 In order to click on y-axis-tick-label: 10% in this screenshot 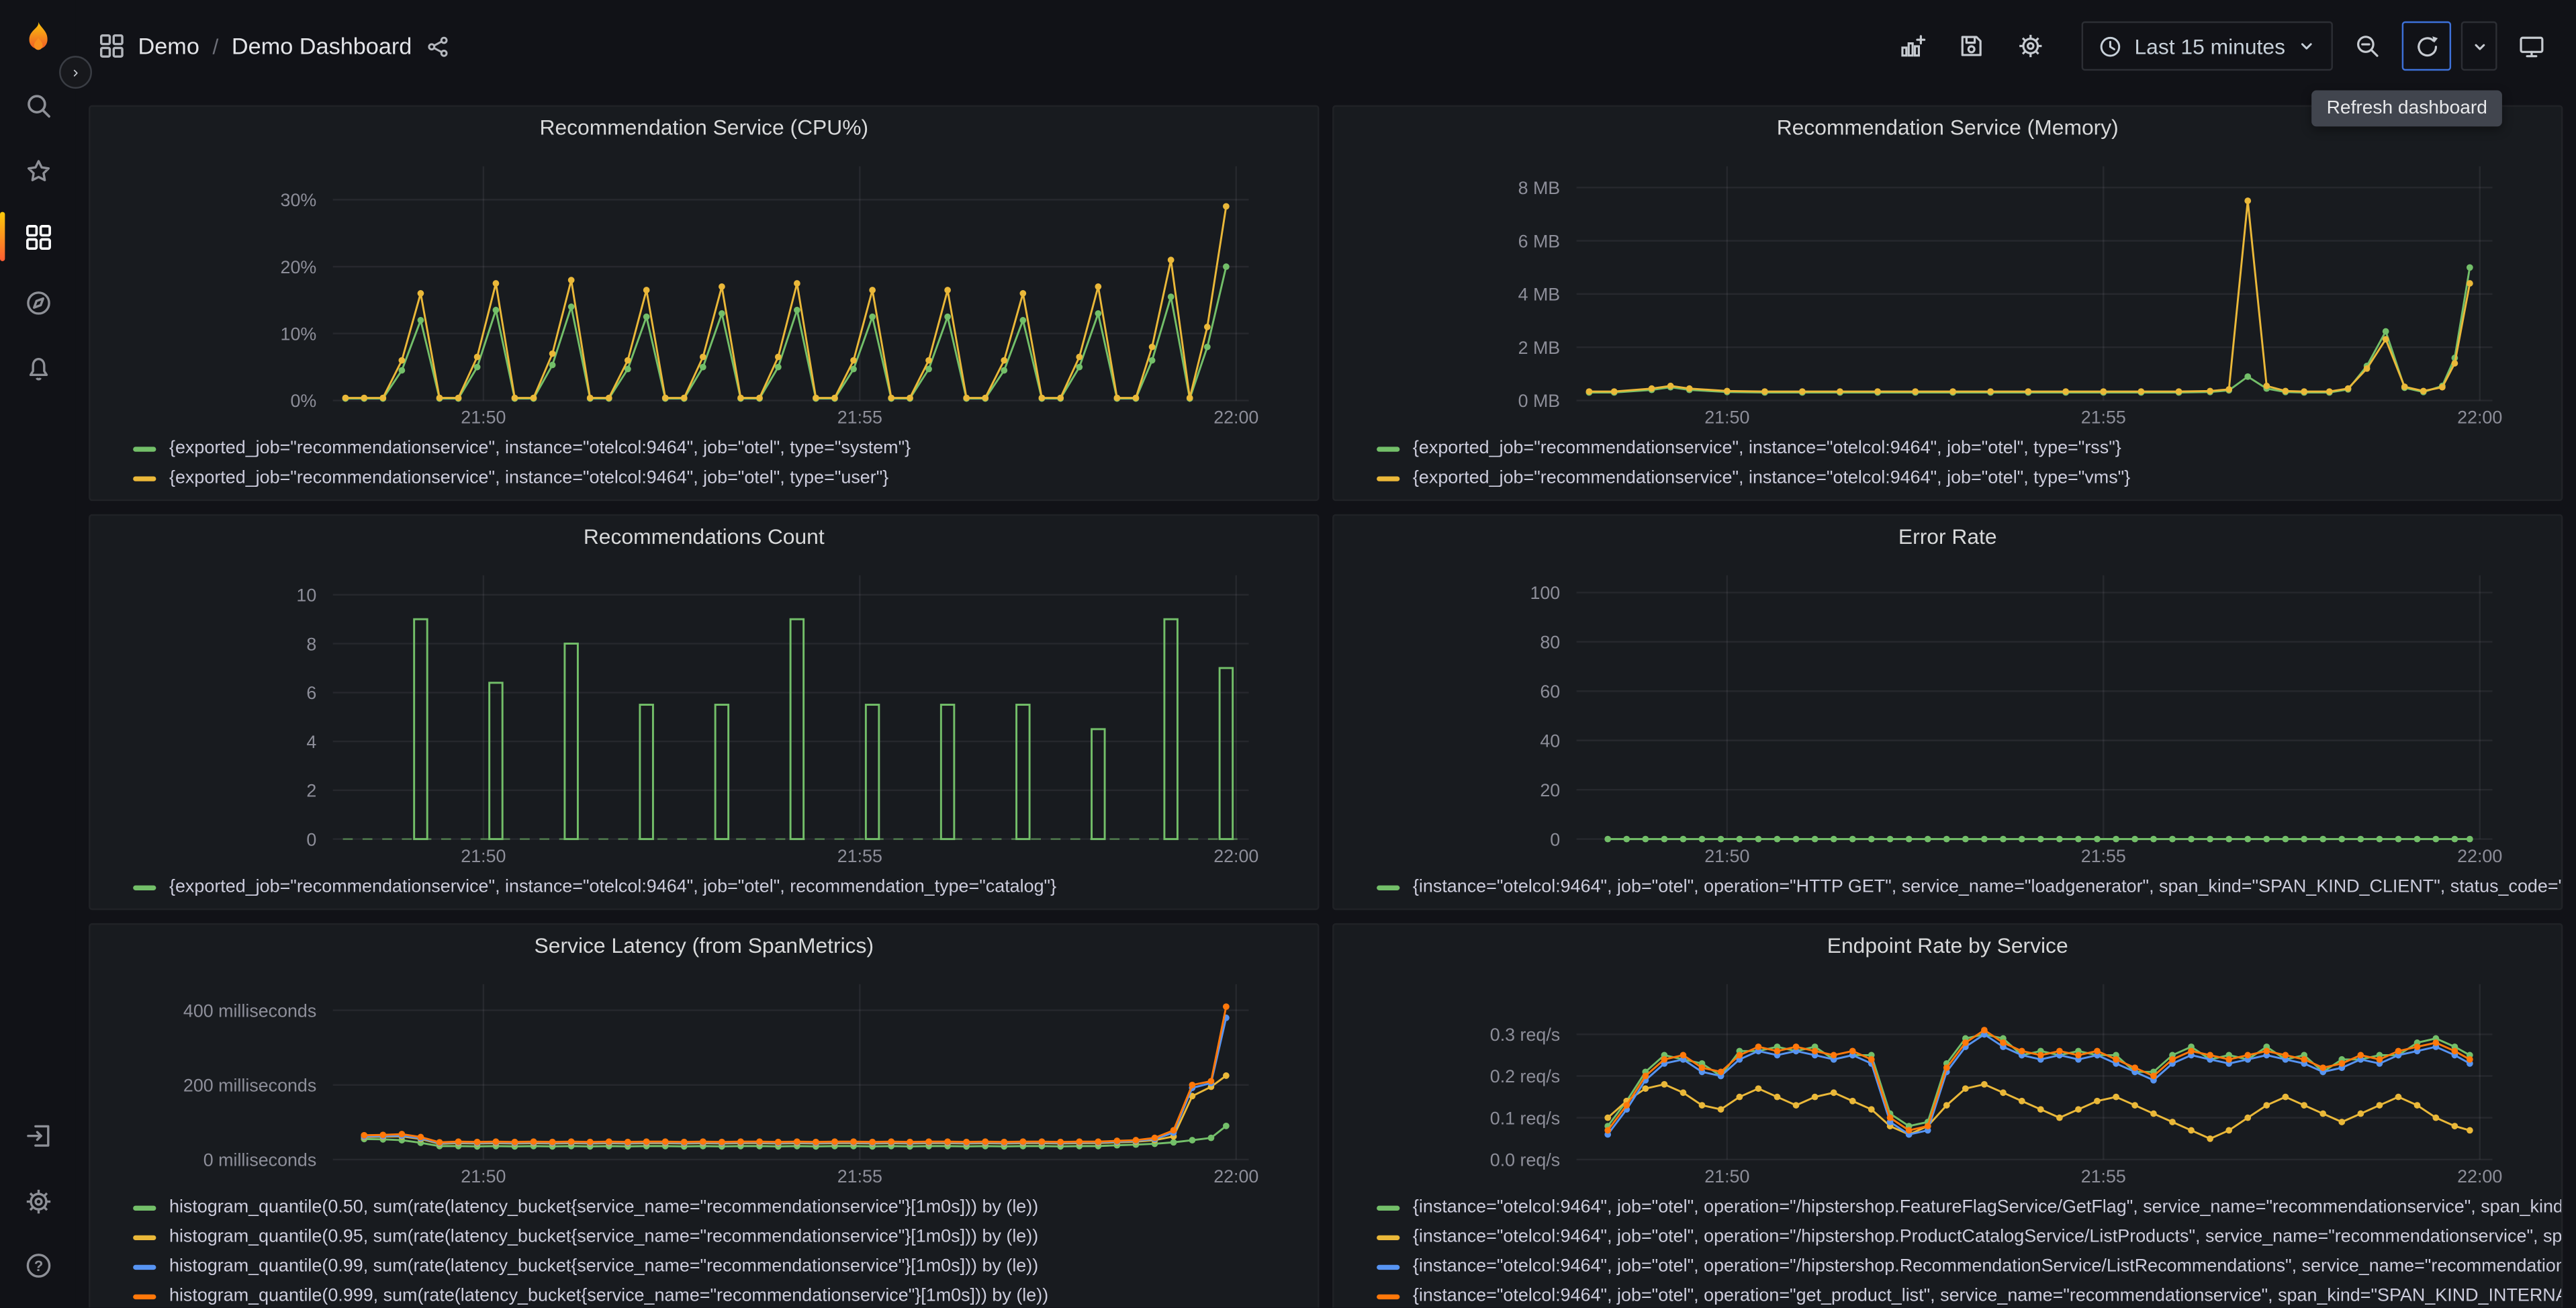, I will do `click(299, 334)`.